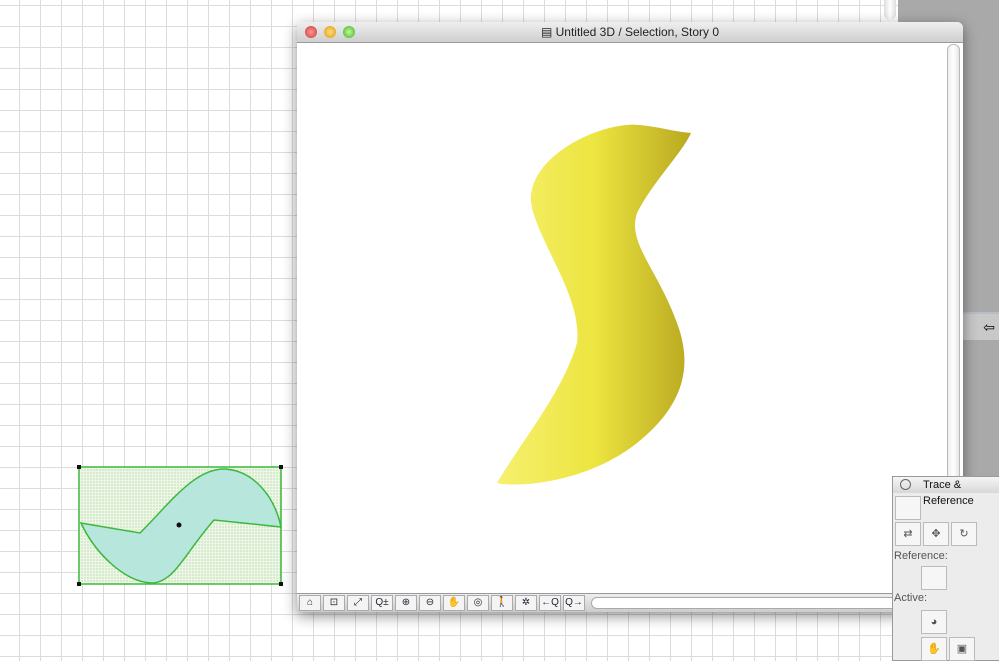 The image size is (999, 661). I want to click on palette-title-bar: Trace & Reference, so click(946, 492).